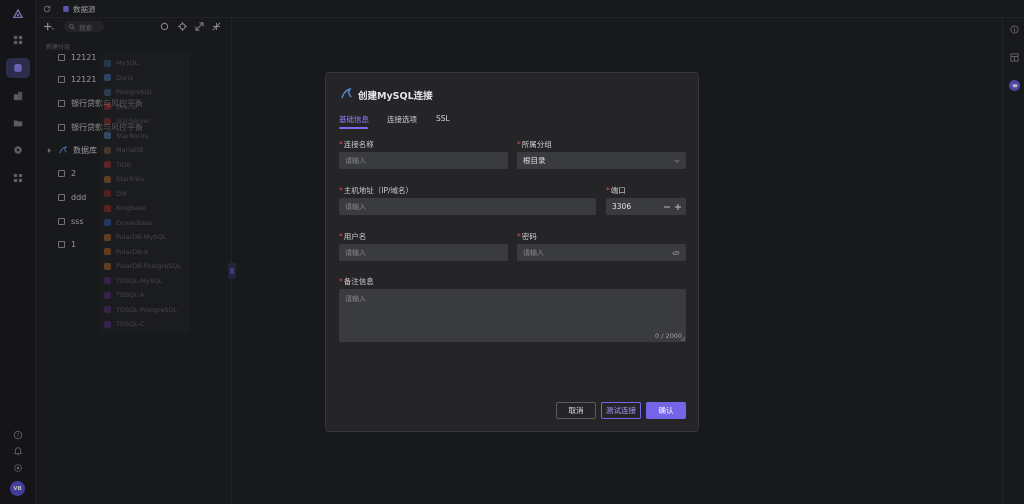 The height and width of the screenshot is (504, 1024). Describe the element at coordinates (512, 315) in the screenshot. I see `remark-textarea: 请输入` at that location.